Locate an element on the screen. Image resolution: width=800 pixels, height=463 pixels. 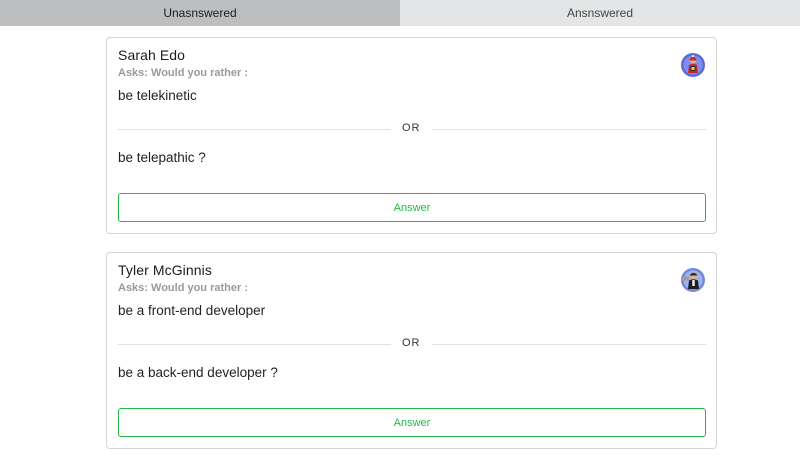
author-name: Sarah Edo is located at coordinates (152, 55).